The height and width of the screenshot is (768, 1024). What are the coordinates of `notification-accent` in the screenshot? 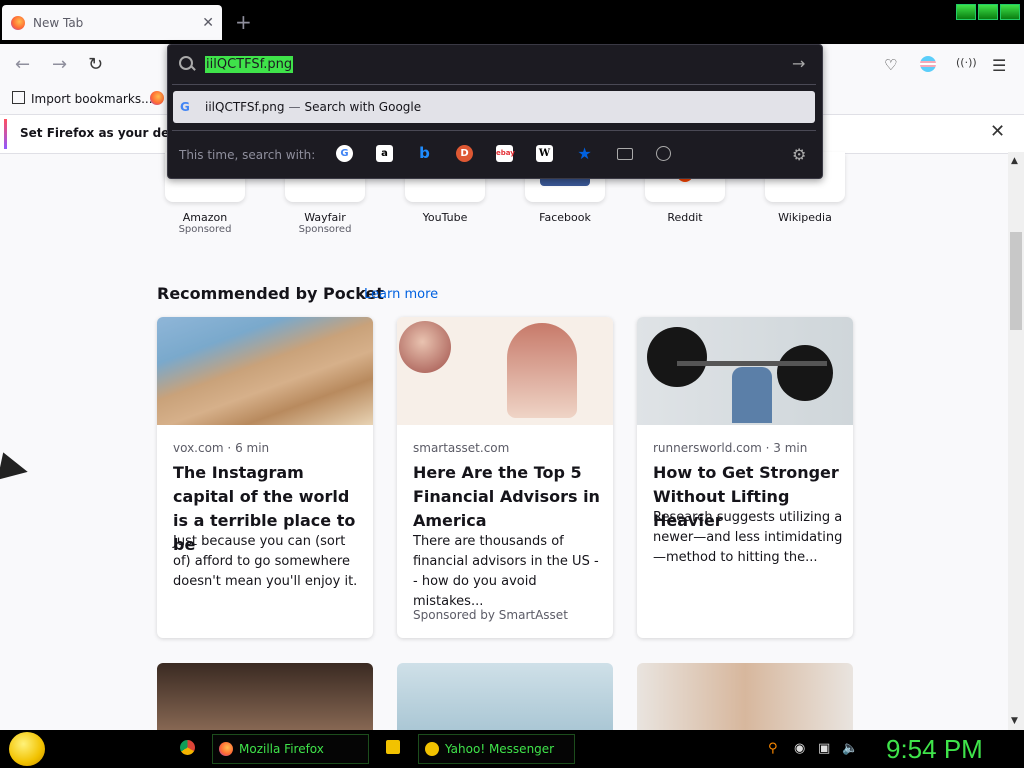 It's located at (5, 134).